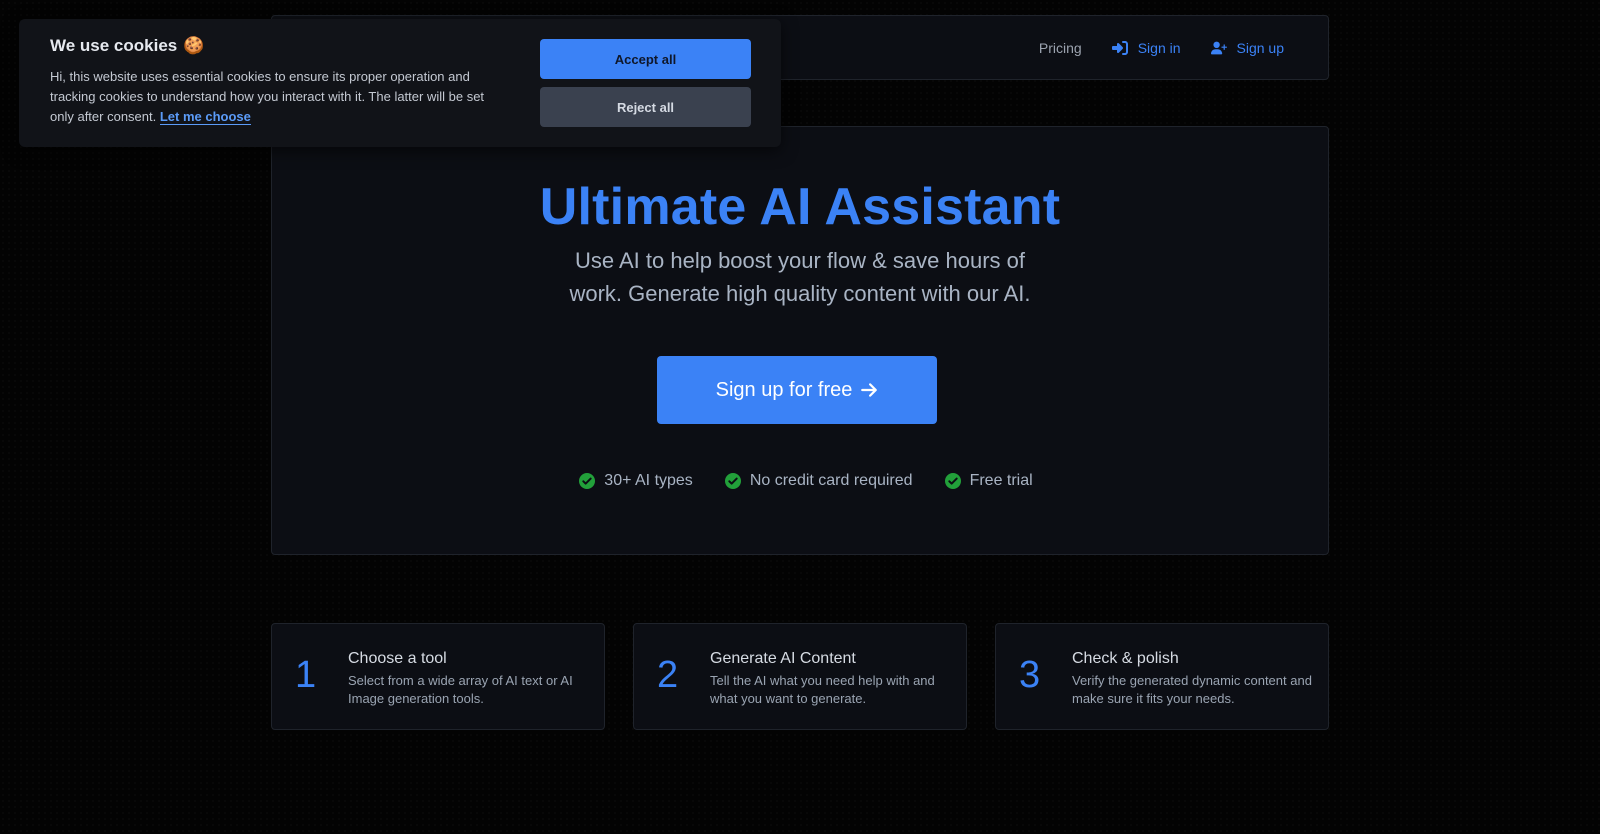 The image size is (1600, 834). I want to click on nav-sign-up-link: Sign up, so click(1247, 47).